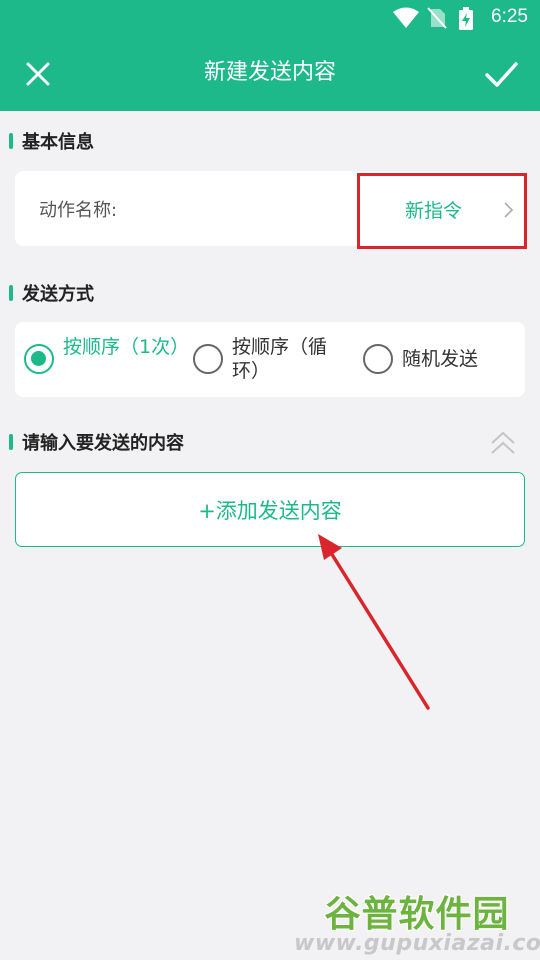 The width and height of the screenshot is (540, 960). Describe the element at coordinates (417, 914) in the screenshot. I see `watermark-title: 谷普软件园` at that location.